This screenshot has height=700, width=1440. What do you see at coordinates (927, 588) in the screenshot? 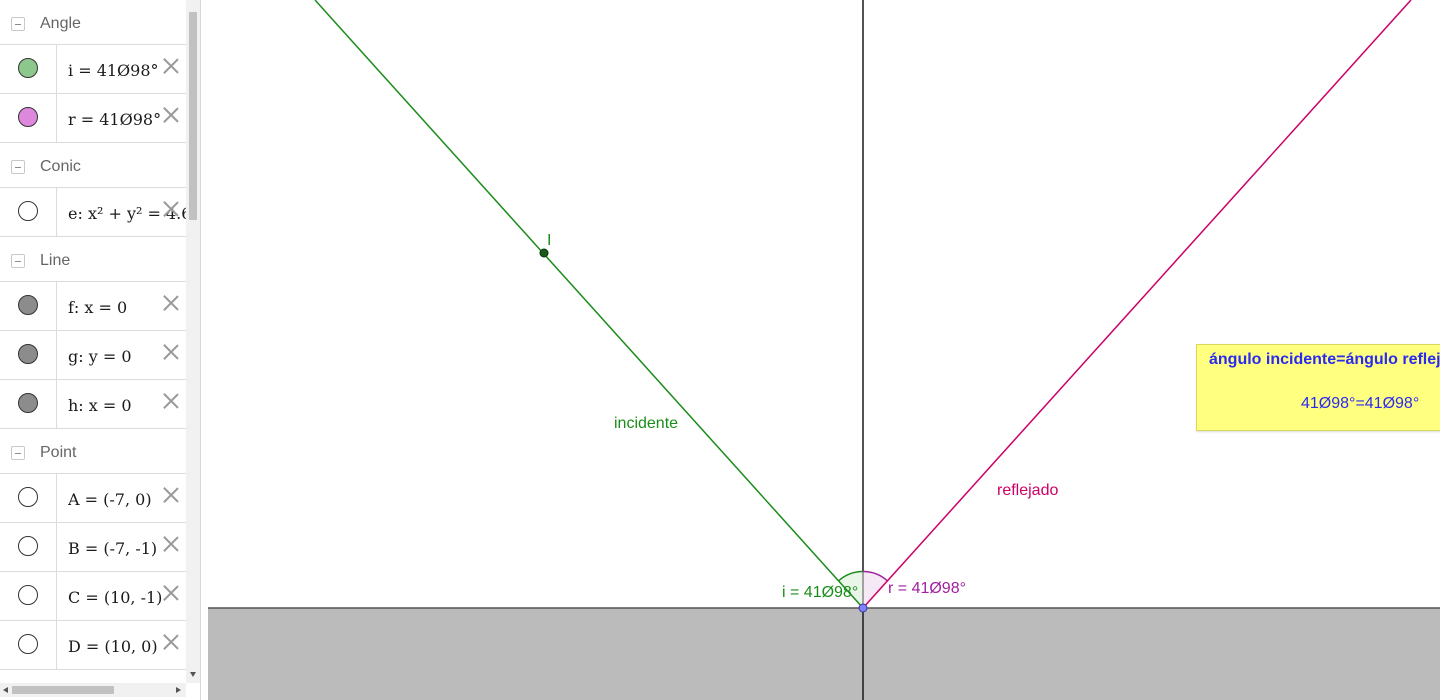
I see `angle-r-label: r = 41Ø98°` at bounding box center [927, 588].